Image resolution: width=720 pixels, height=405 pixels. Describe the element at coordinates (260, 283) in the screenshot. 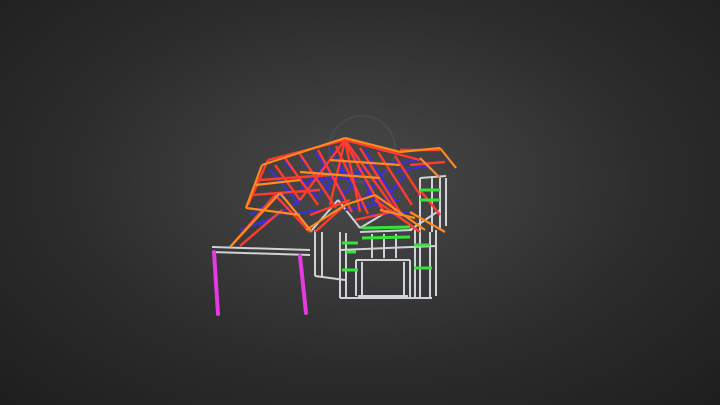

I see `garage-posts` at that location.